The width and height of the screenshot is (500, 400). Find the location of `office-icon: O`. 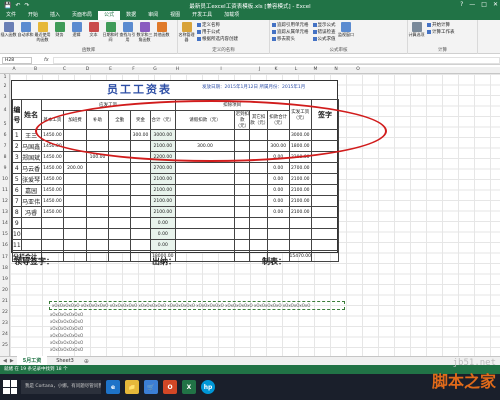

office-icon: O is located at coordinates (170, 387).